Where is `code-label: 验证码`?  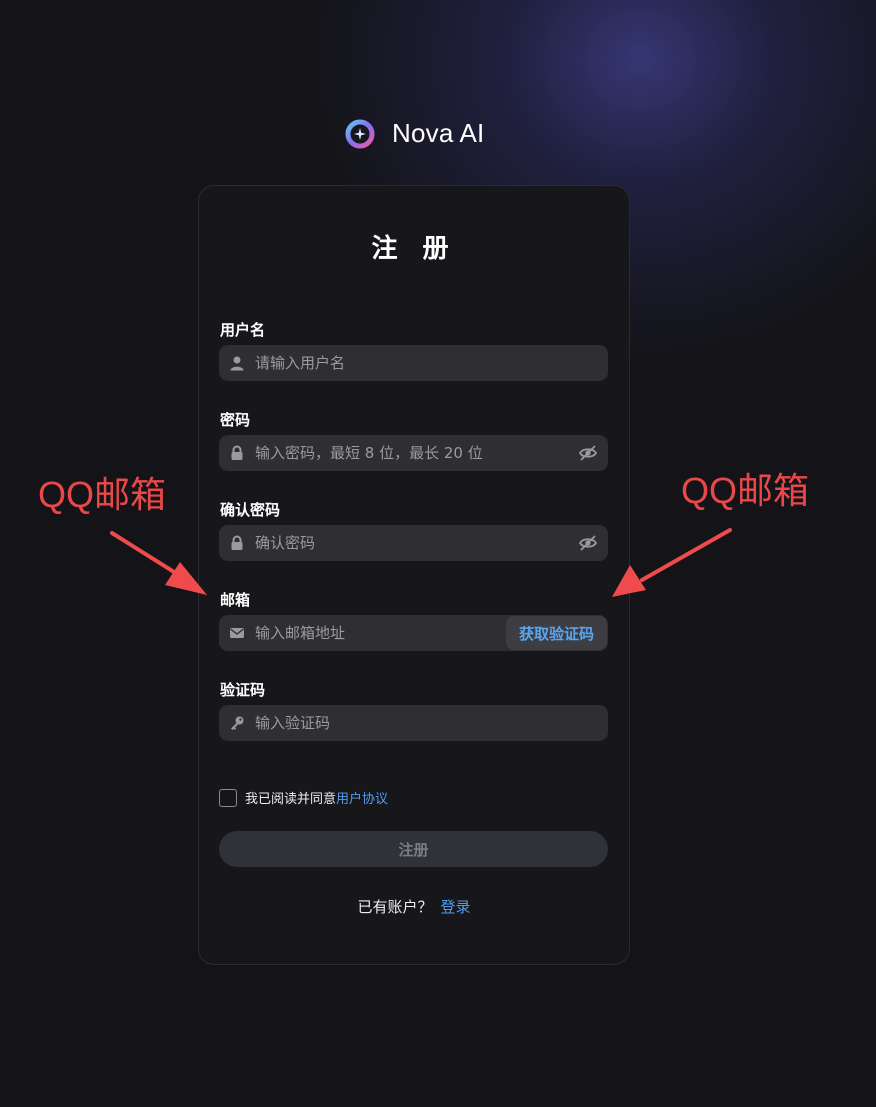
code-label: 验证码 is located at coordinates (243, 690).